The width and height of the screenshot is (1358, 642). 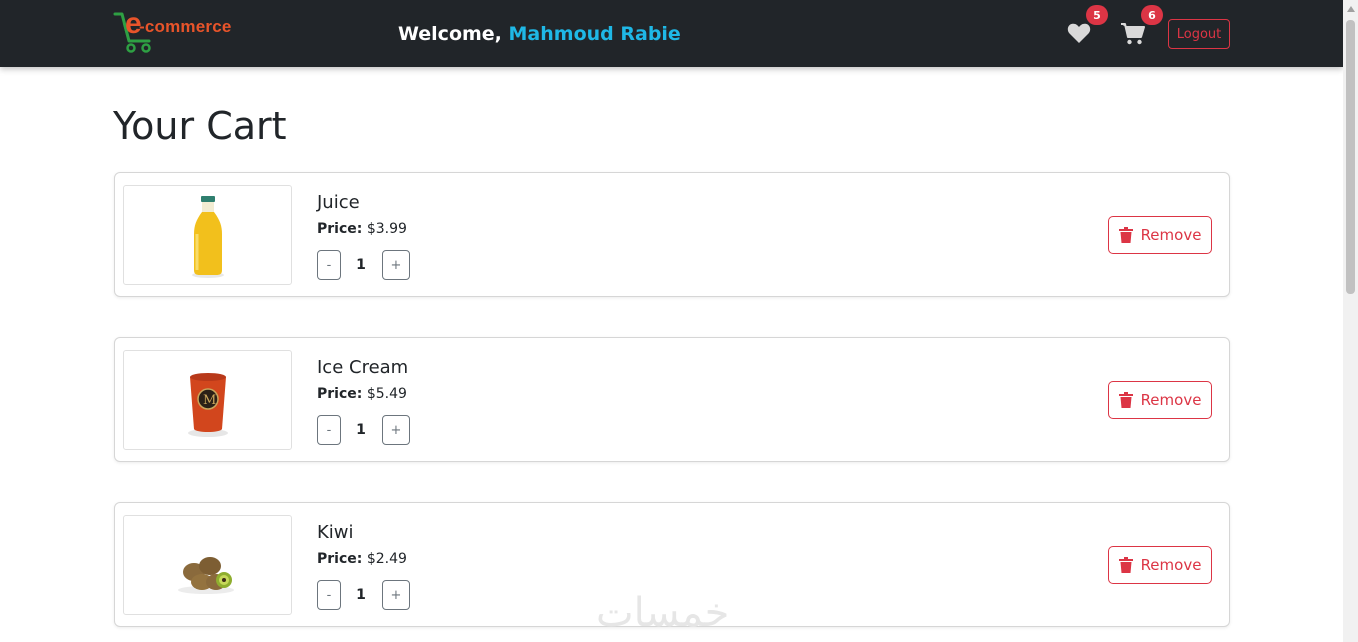 I want to click on scroll-up-arrow-icon, so click(x=1351, y=9).